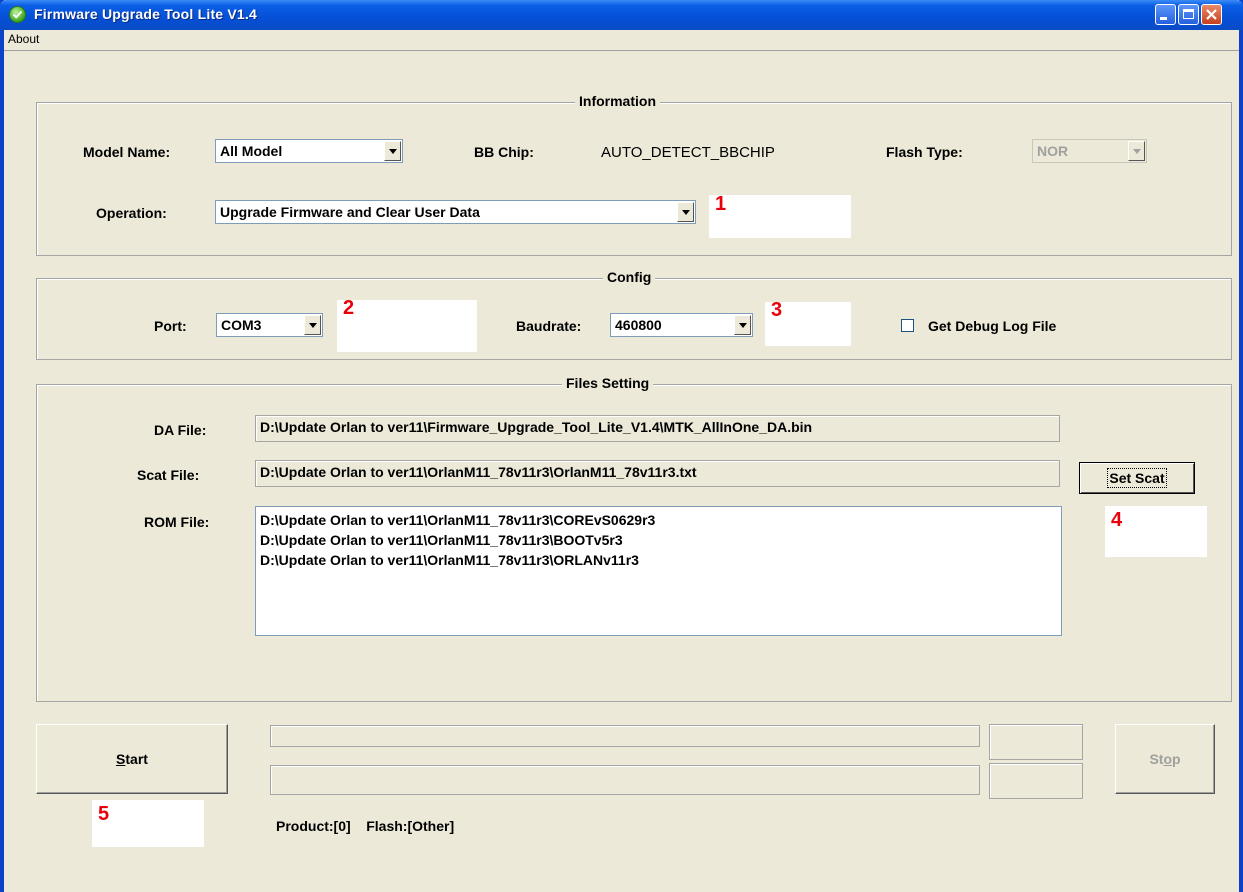 The width and height of the screenshot is (1243, 892). What do you see at coordinates (309, 151) in the screenshot?
I see `model-name-select: All Model` at bounding box center [309, 151].